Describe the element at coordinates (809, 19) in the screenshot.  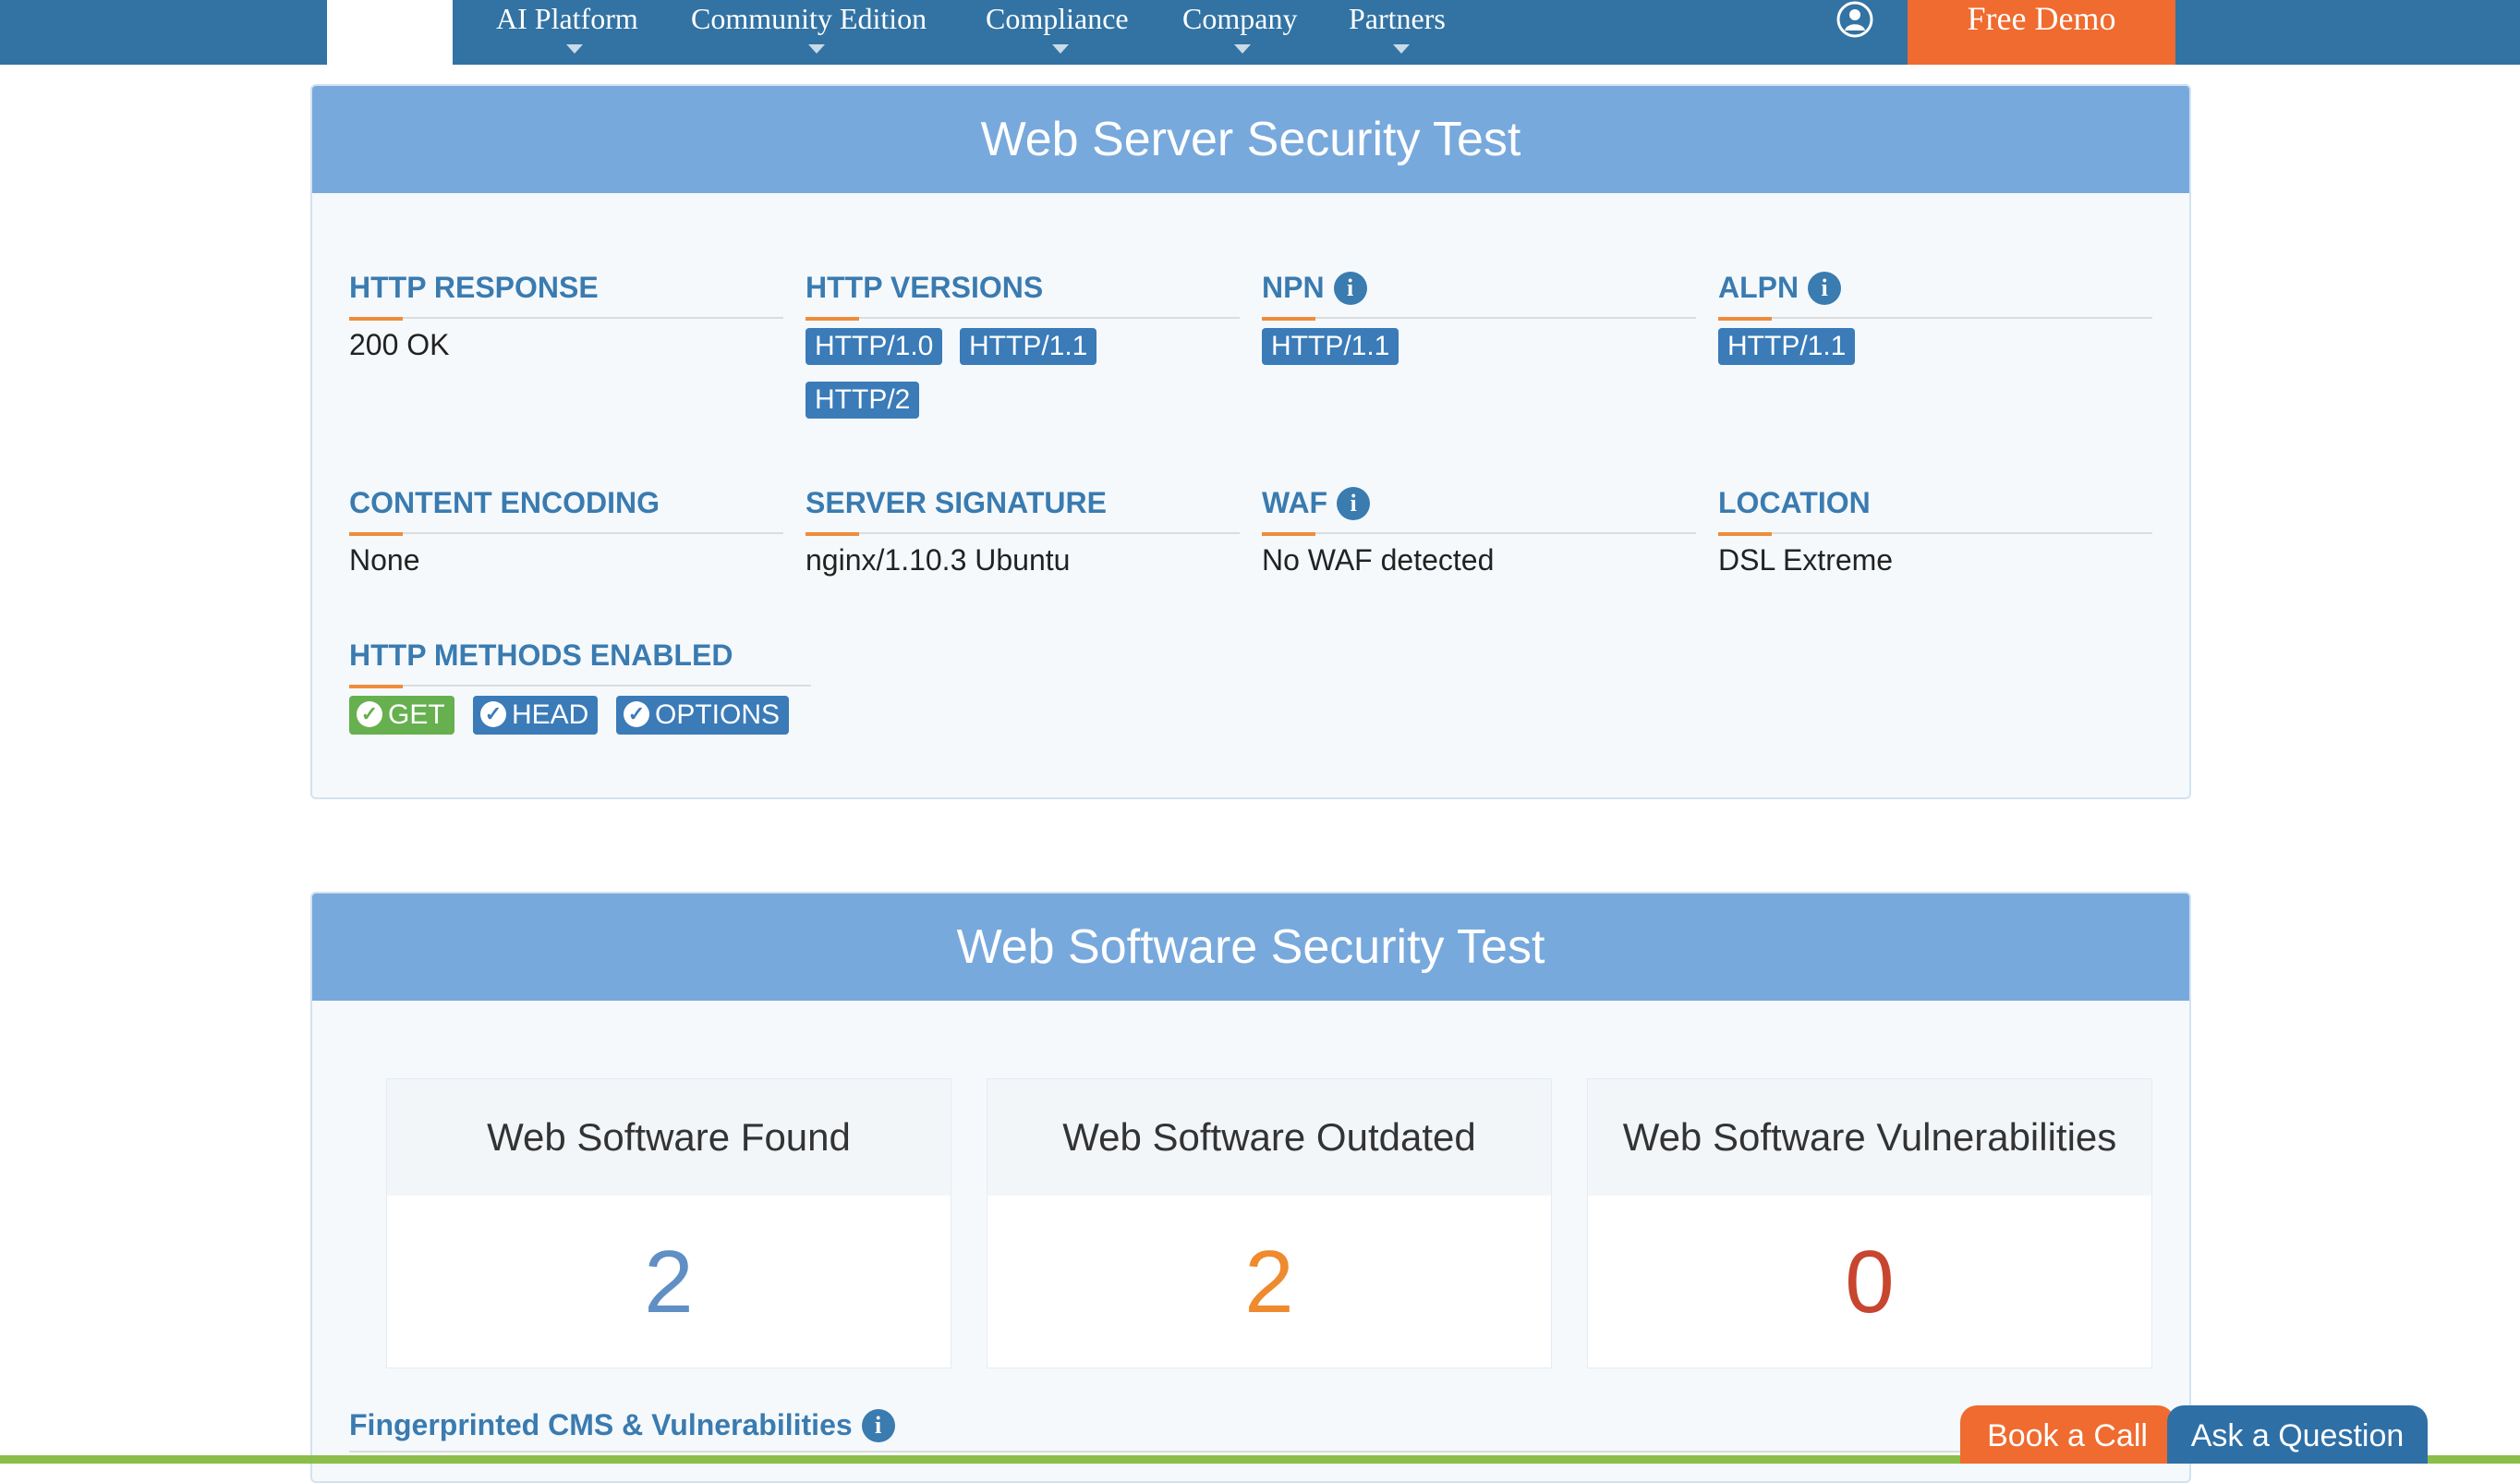
I see `nav-item-label: Community Edition` at that location.